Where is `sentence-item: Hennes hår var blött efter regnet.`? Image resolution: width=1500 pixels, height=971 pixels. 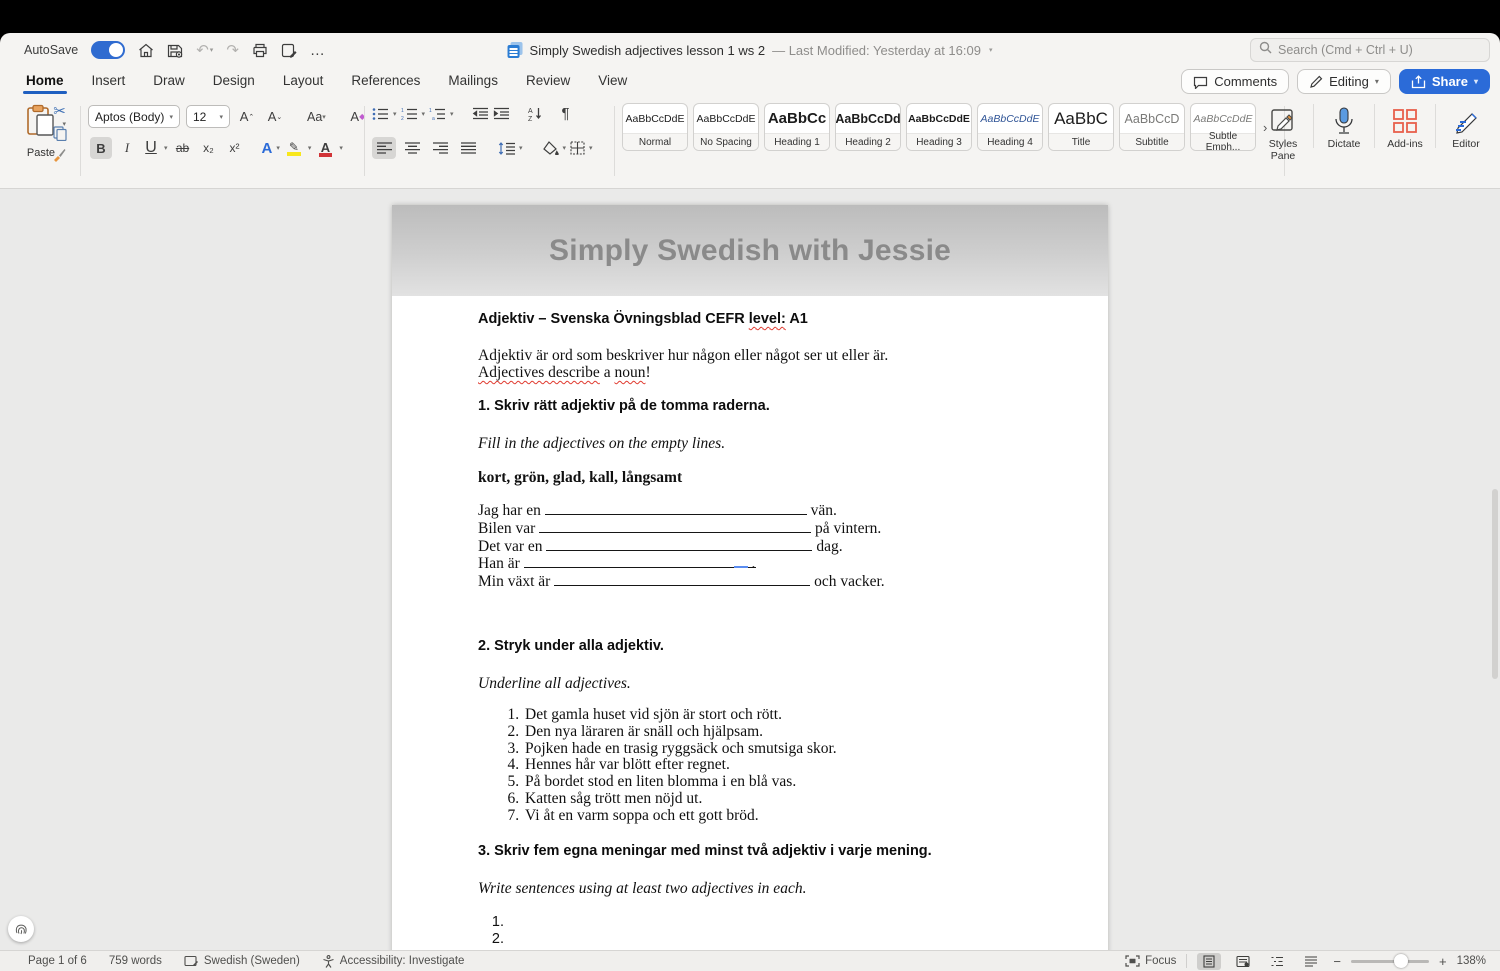 sentence-item: Hennes hår var blött efter regnet. is located at coordinates (772, 765).